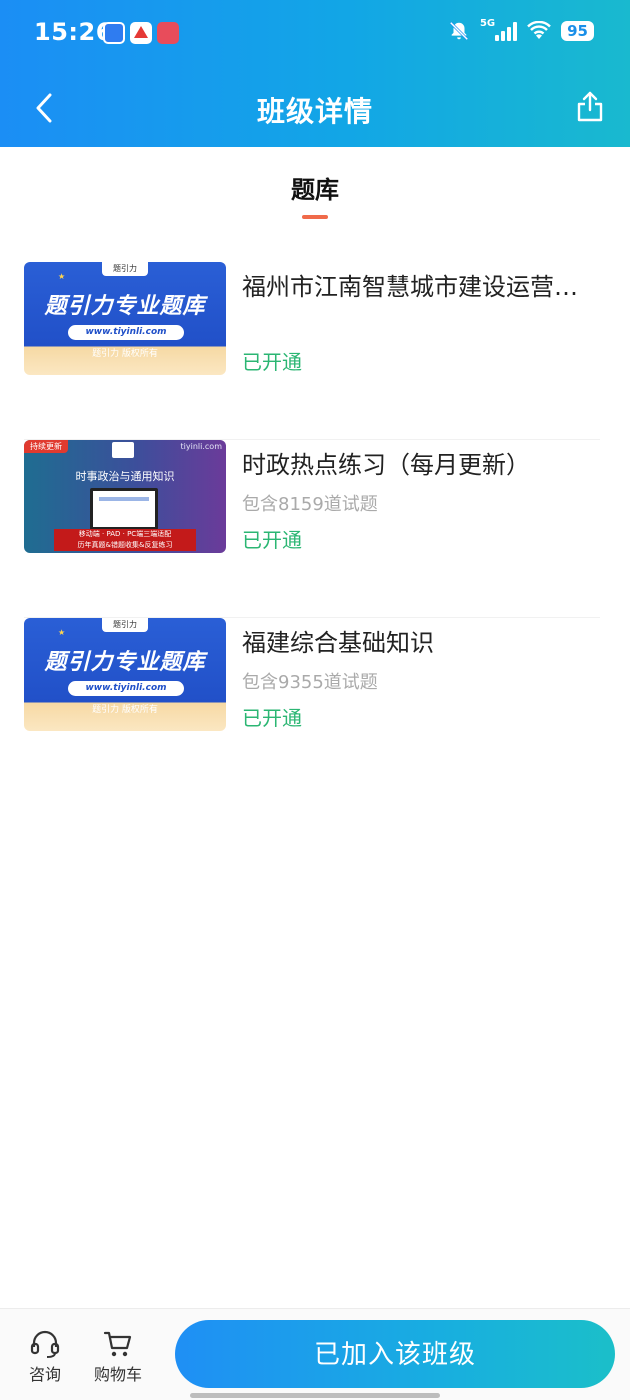  What do you see at coordinates (386, 465) in the screenshot?
I see `item-title: 时政热点练习（每月更新）` at bounding box center [386, 465].